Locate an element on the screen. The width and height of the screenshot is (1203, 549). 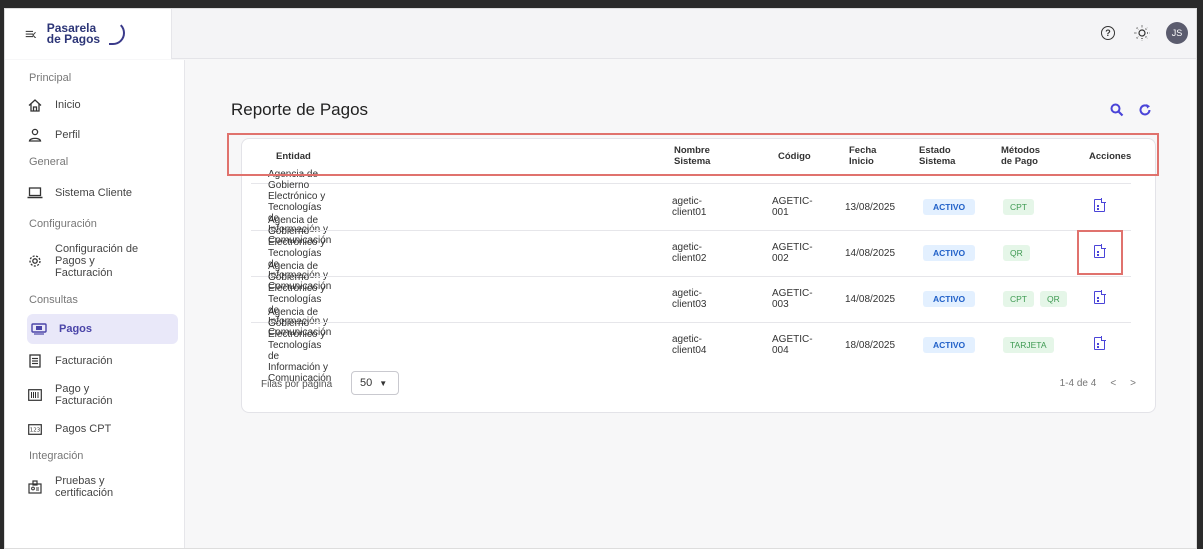
sidebar-item-pagos: Pagos is located at coordinates (102, 329).